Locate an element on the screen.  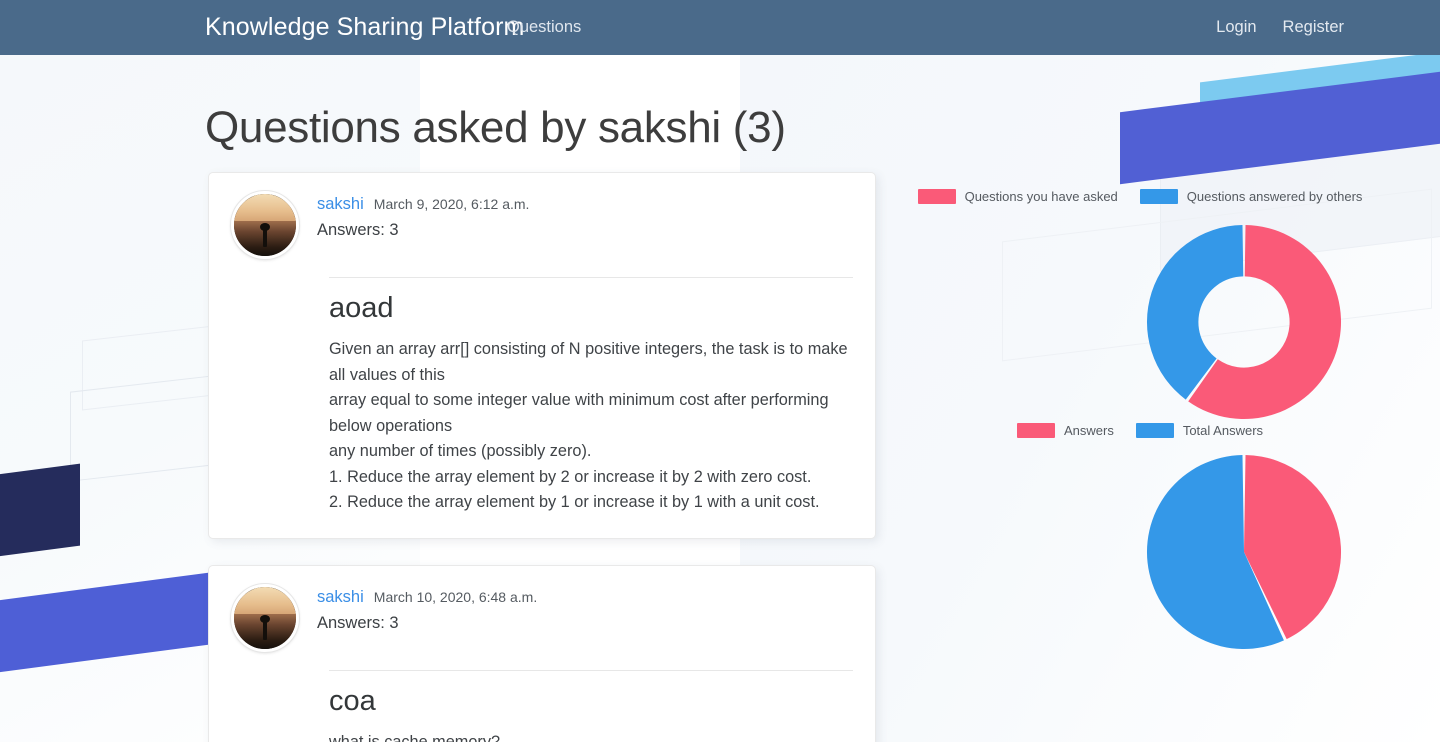
donut-chart-svg is located at coordinates (1244, 322).